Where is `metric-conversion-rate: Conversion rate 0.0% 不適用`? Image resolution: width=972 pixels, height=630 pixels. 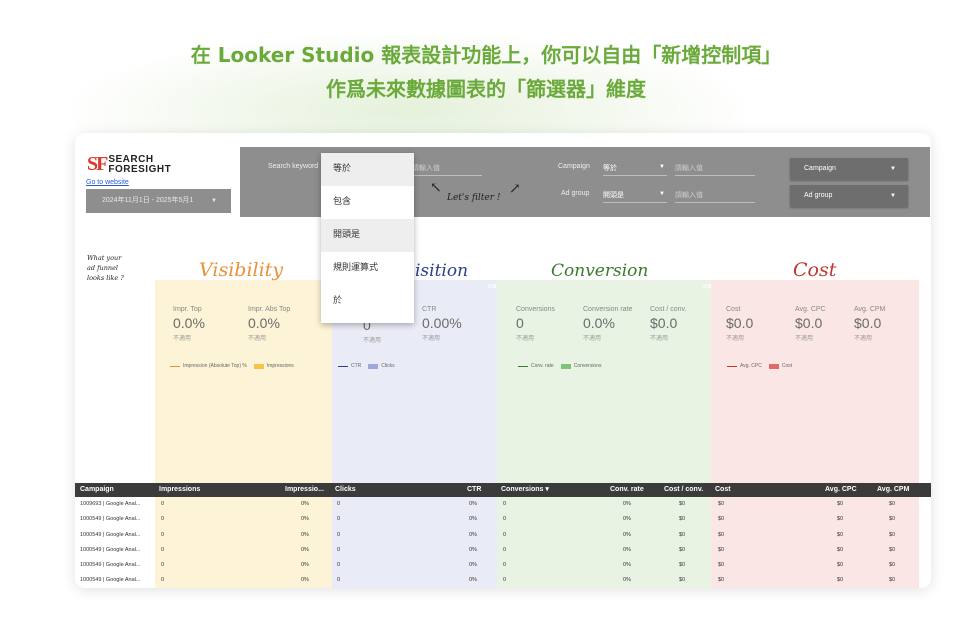
metric-conversion-rate: Conversion rate 0.0% 不適用 is located at coordinates (607, 324).